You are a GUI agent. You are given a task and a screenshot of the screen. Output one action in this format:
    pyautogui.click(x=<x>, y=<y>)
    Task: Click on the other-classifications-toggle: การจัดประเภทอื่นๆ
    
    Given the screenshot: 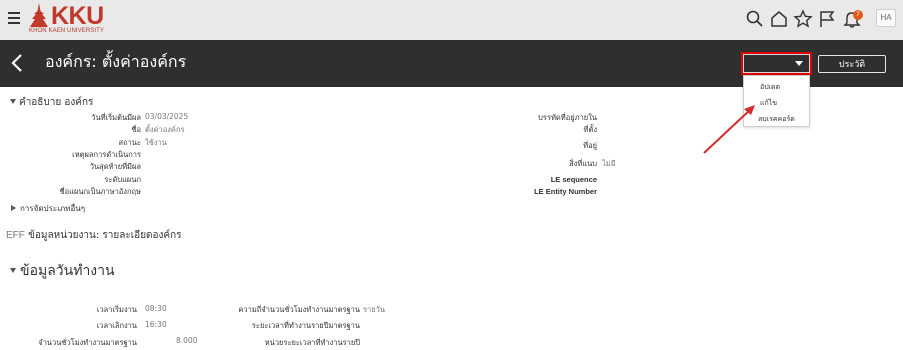 What is the action you would take?
    pyautogui.click(x=48, y=208)
    